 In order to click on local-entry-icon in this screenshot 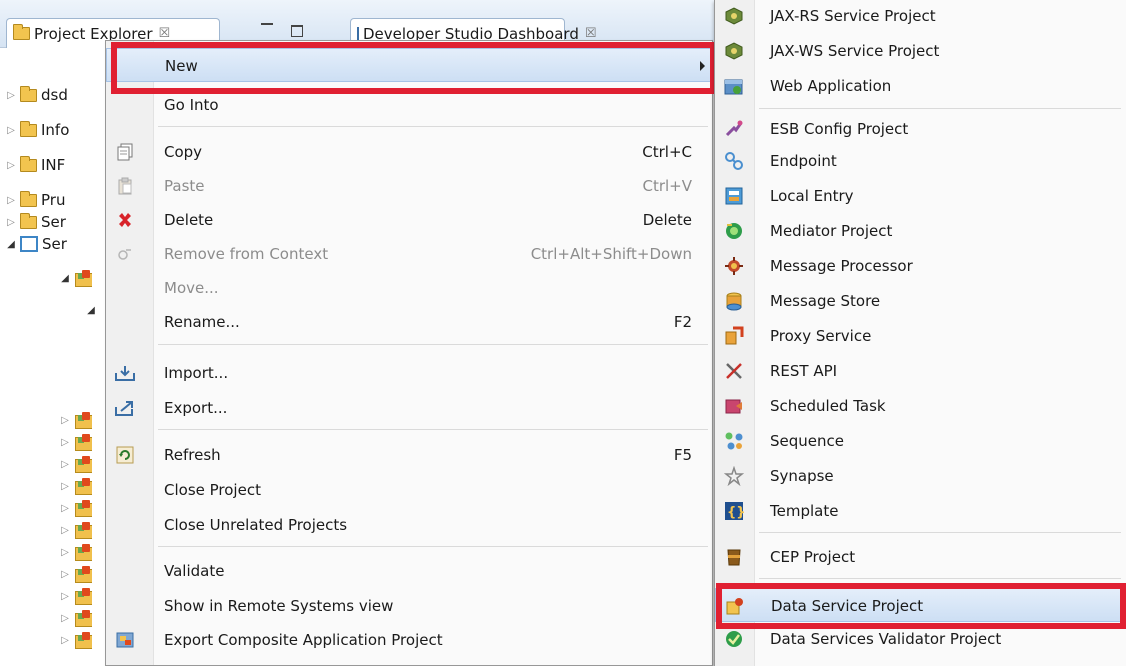, I will do `click(734, 196)`.